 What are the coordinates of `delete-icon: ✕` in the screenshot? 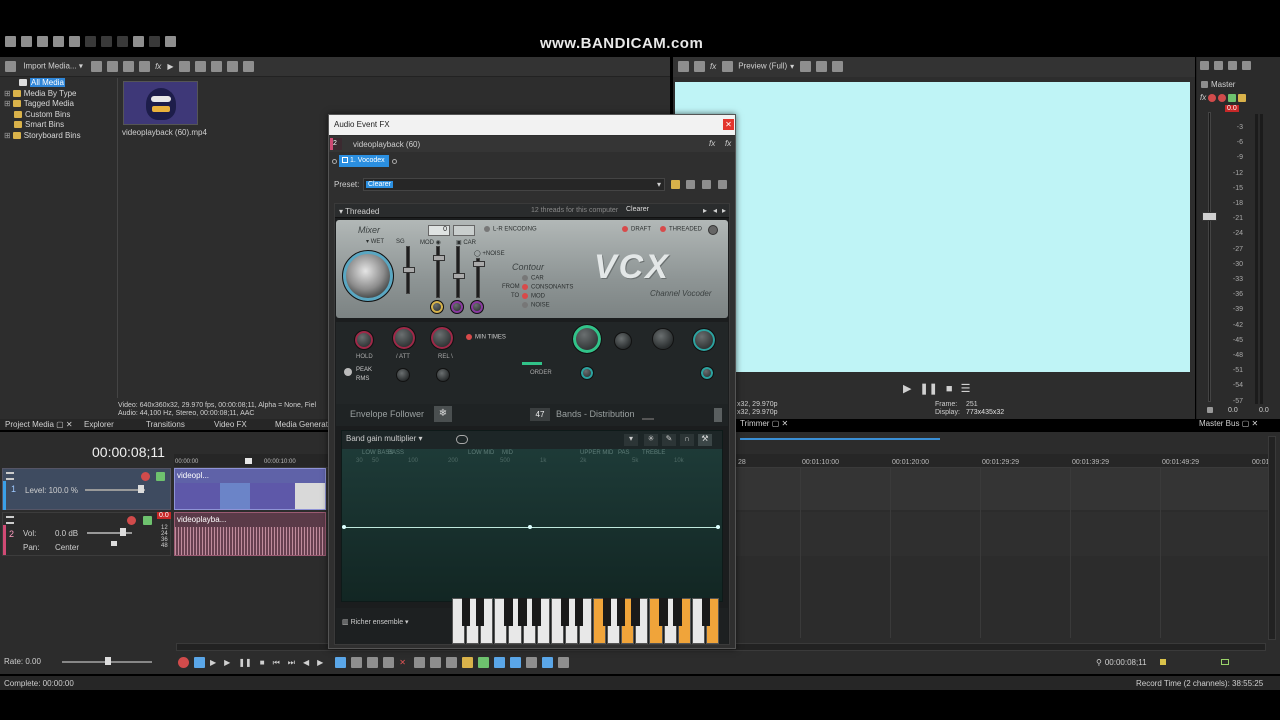 It's located at (402, 662).